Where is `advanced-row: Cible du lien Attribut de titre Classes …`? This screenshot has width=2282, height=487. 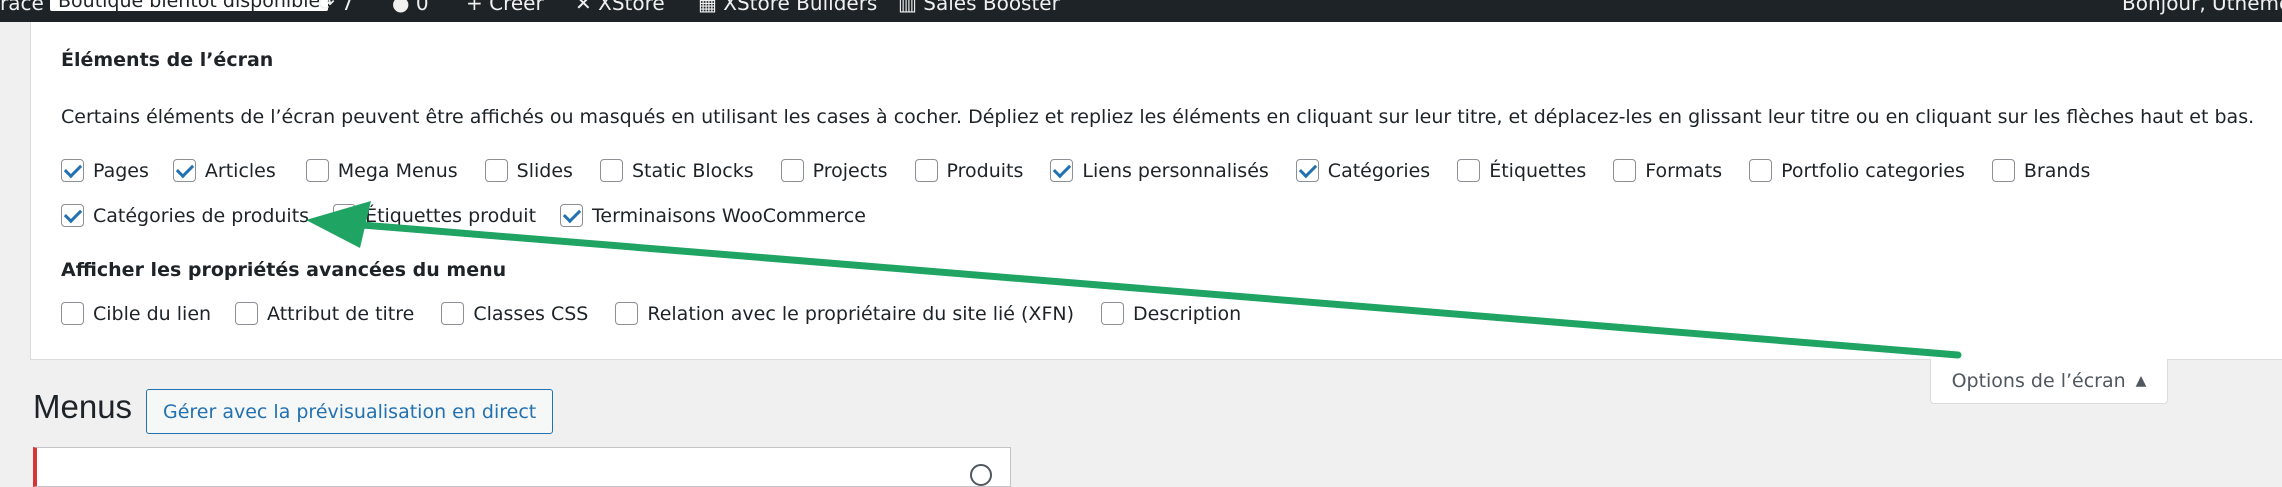
advanced-row: Cible du lien Attribut de titre Classes … is located at coordinates (651, 313).